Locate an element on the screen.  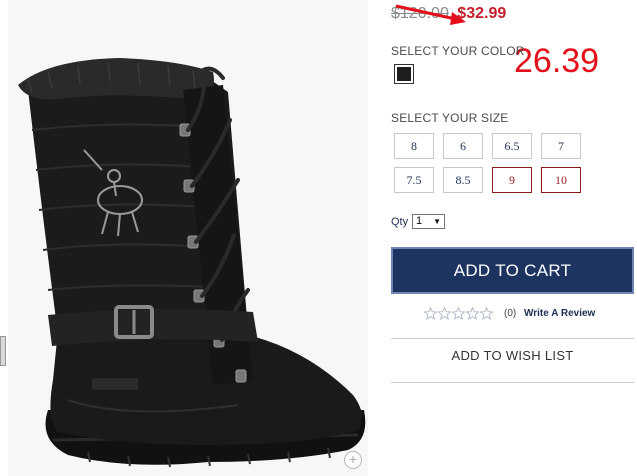
quantity-label: Qty is located at coordinates (400, 222).